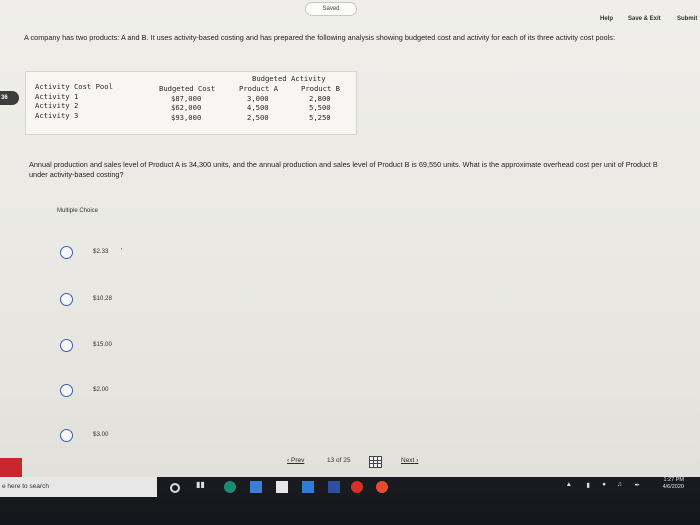 Image resolution: width=700 pixels, height=525 pixels. I want to click on header-product-a: Product A, so click(258, 88).